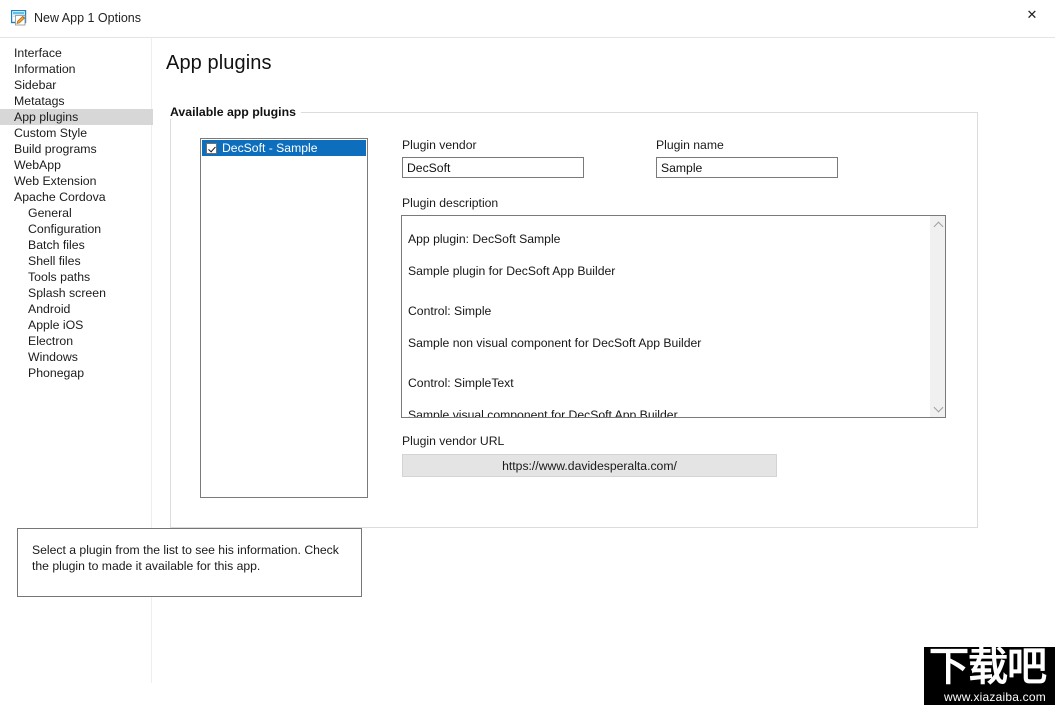  Describe the element at coordinates (937, 224) in the screenshot. I see `chevron-up-icon` at that location.